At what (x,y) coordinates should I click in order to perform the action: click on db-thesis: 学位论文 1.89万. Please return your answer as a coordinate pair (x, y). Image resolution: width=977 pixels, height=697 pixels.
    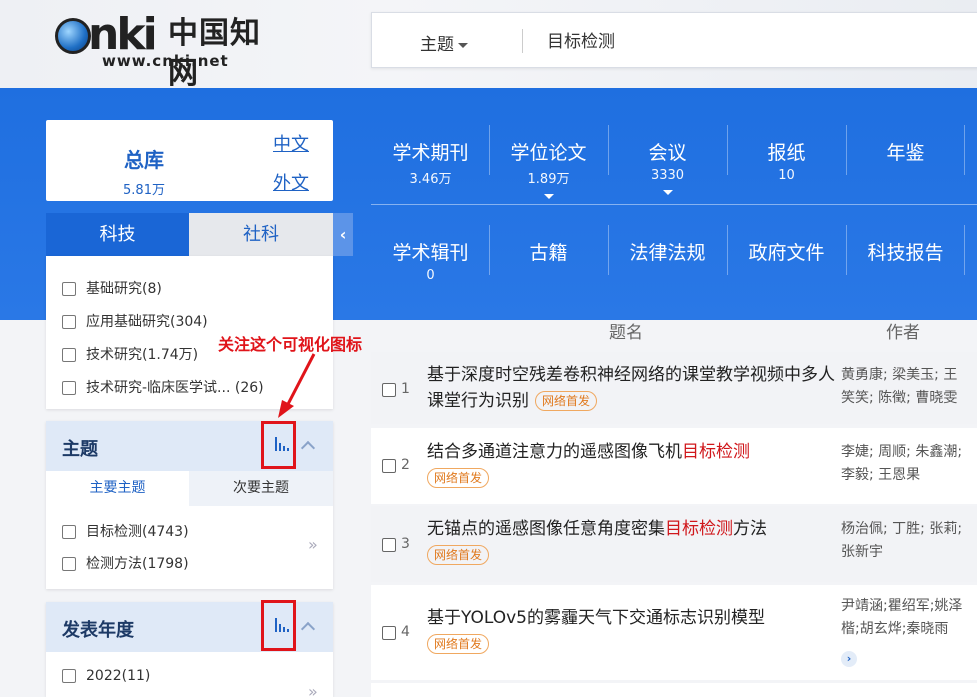
    Looking at the image, I should click on (548, 163).